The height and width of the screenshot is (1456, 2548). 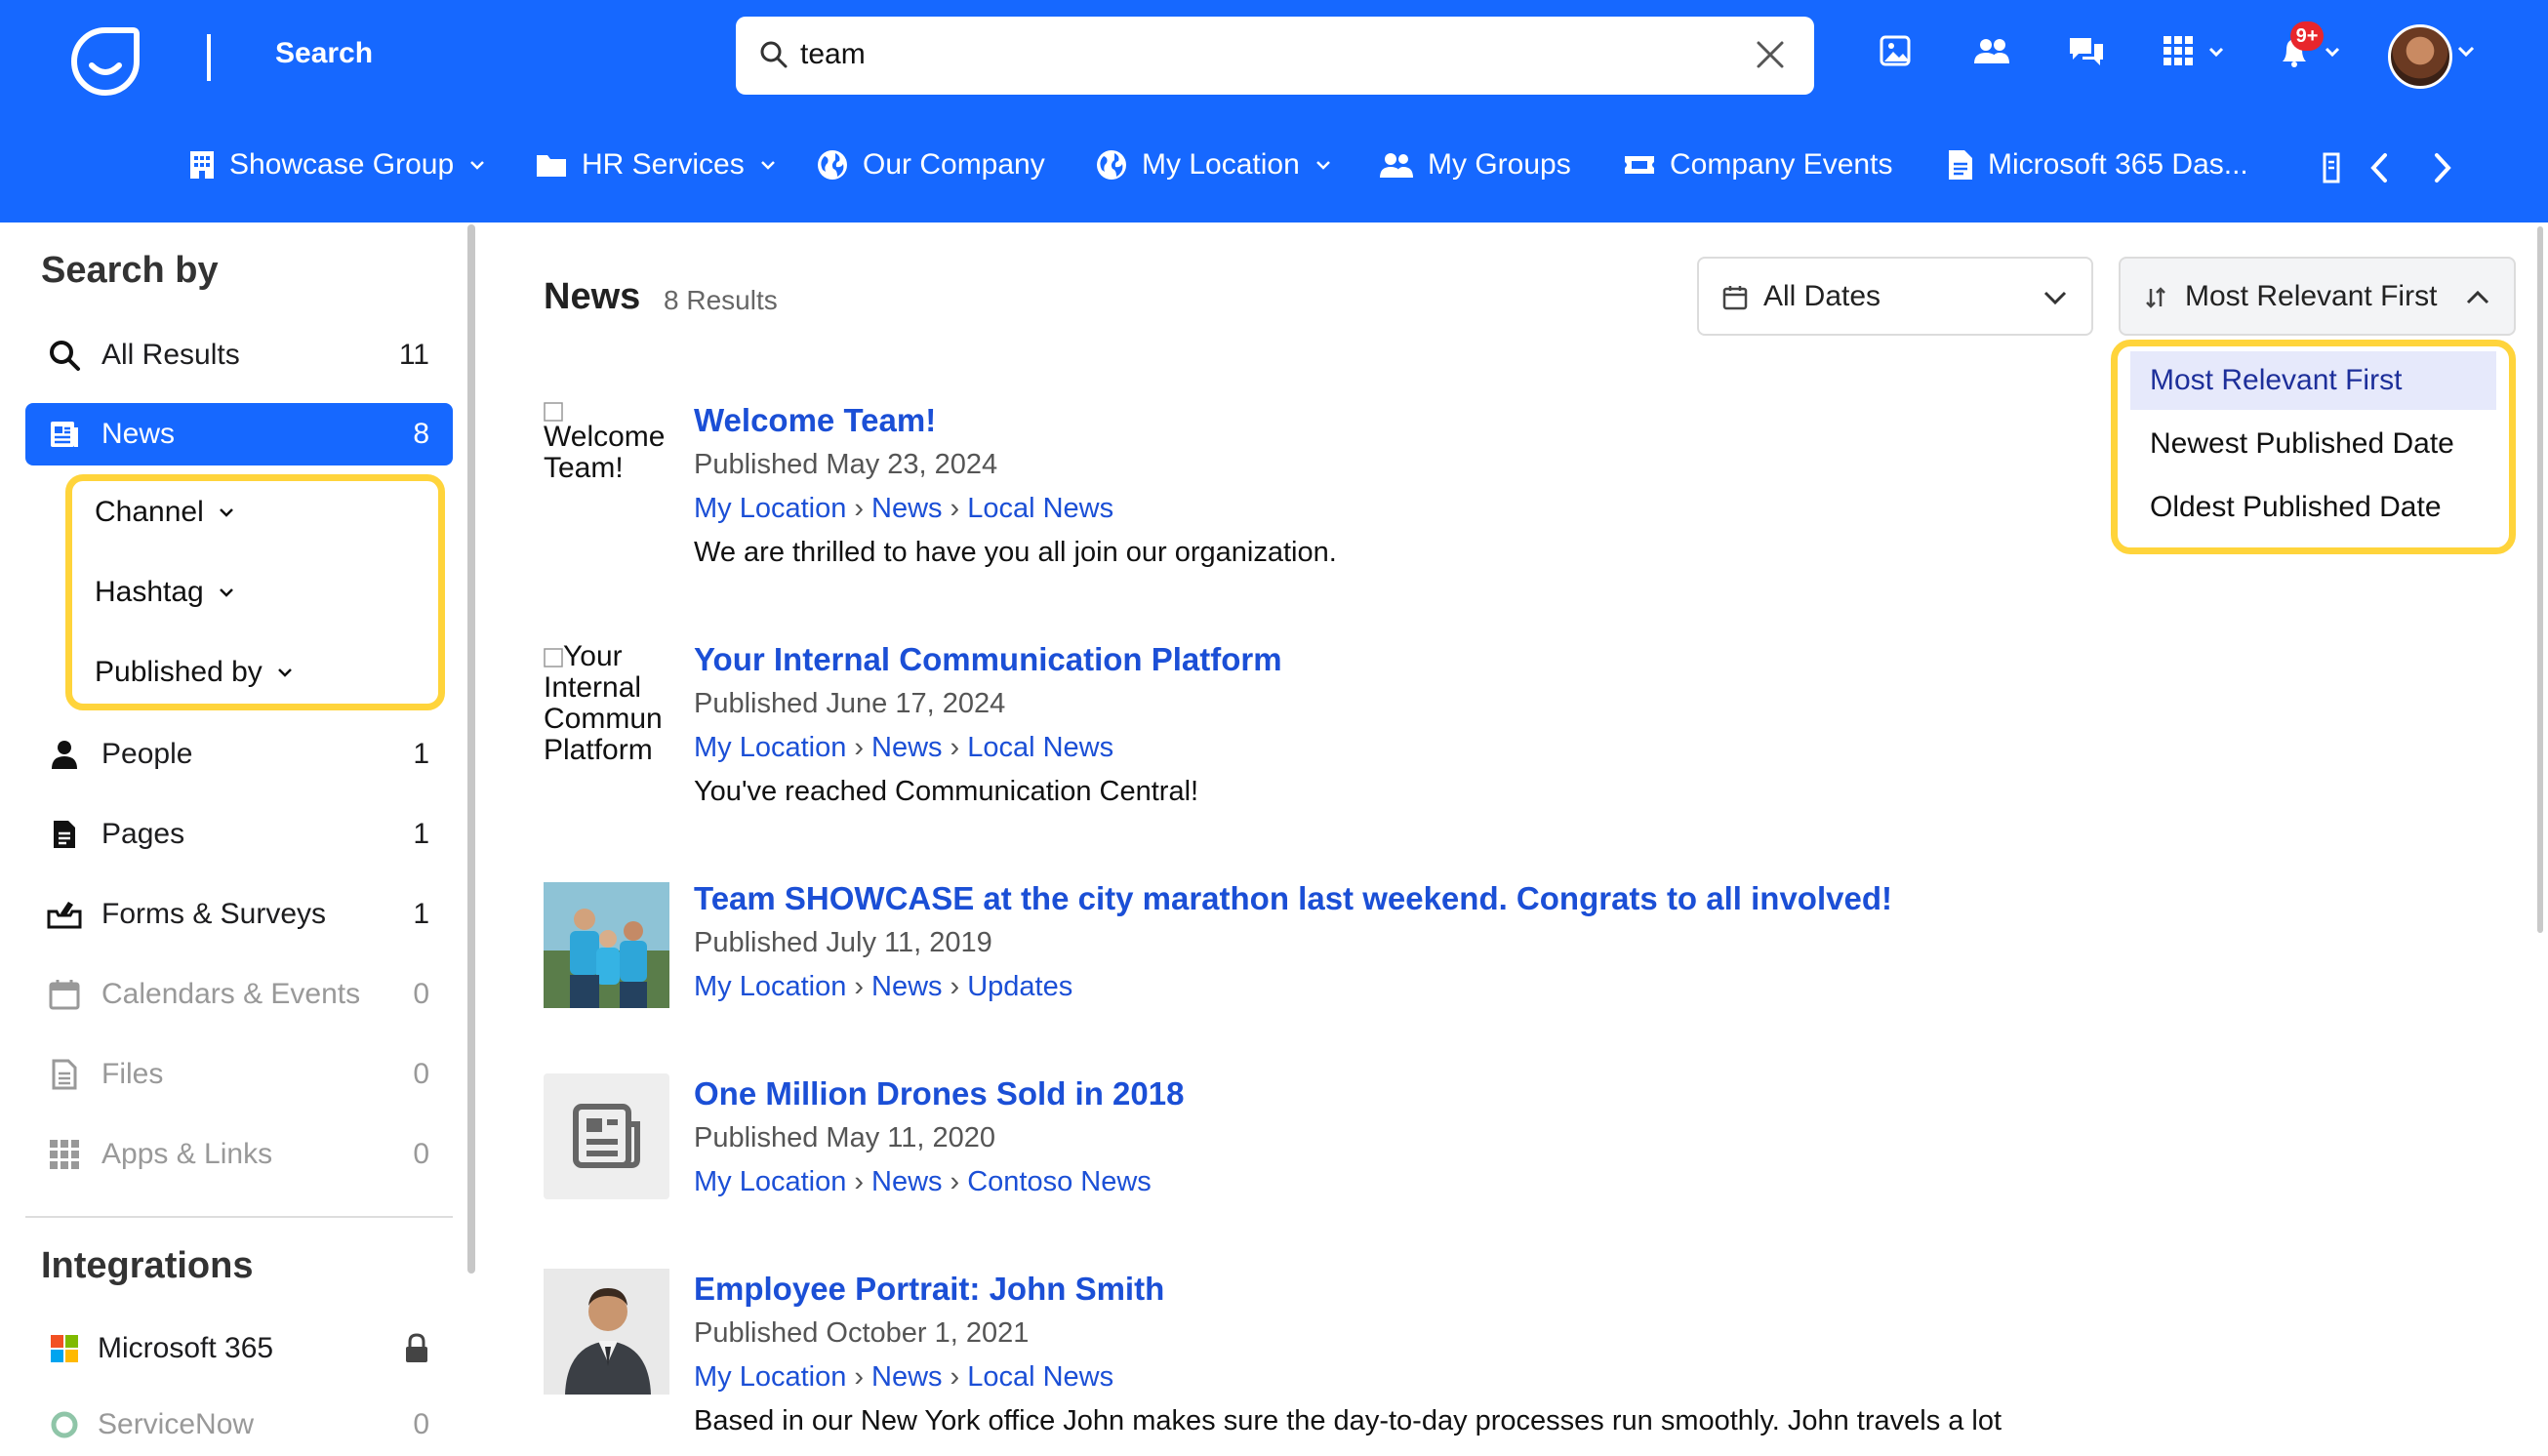 I want to click on nav-item-hr-services: HR Services, so click(x=655, y=165).